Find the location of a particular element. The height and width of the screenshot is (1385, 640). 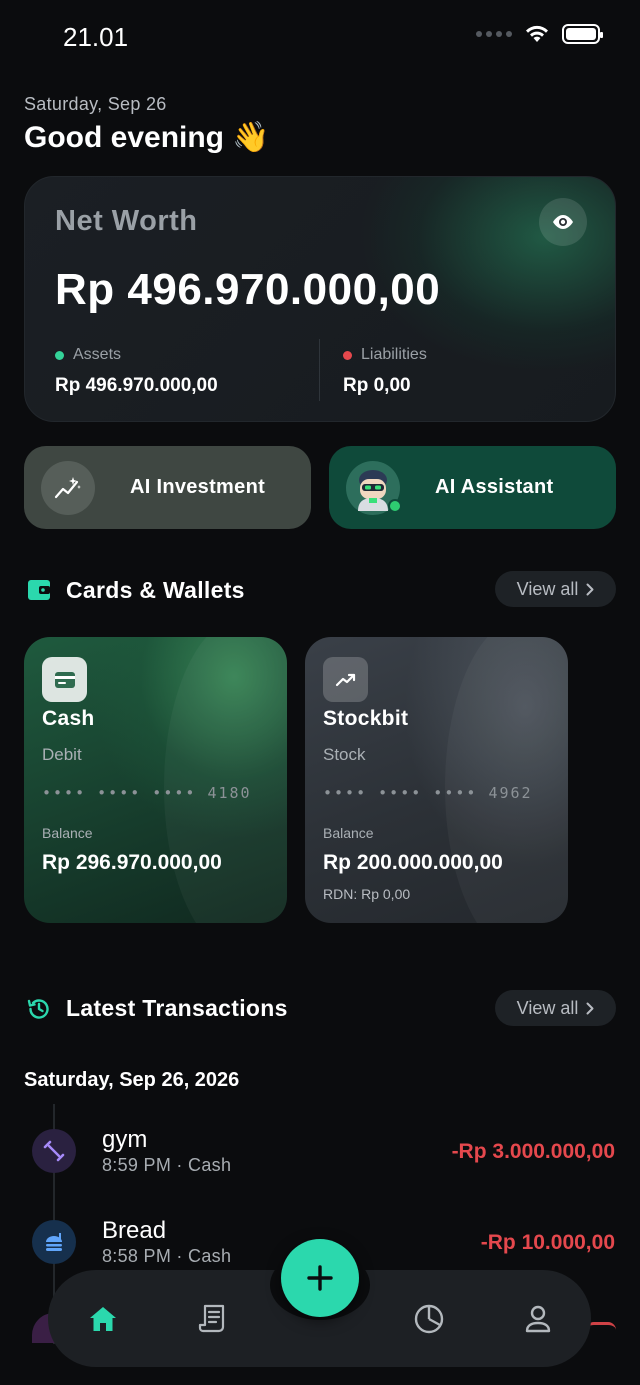

wallet-type: Debit is located at coordinates (62, 754).